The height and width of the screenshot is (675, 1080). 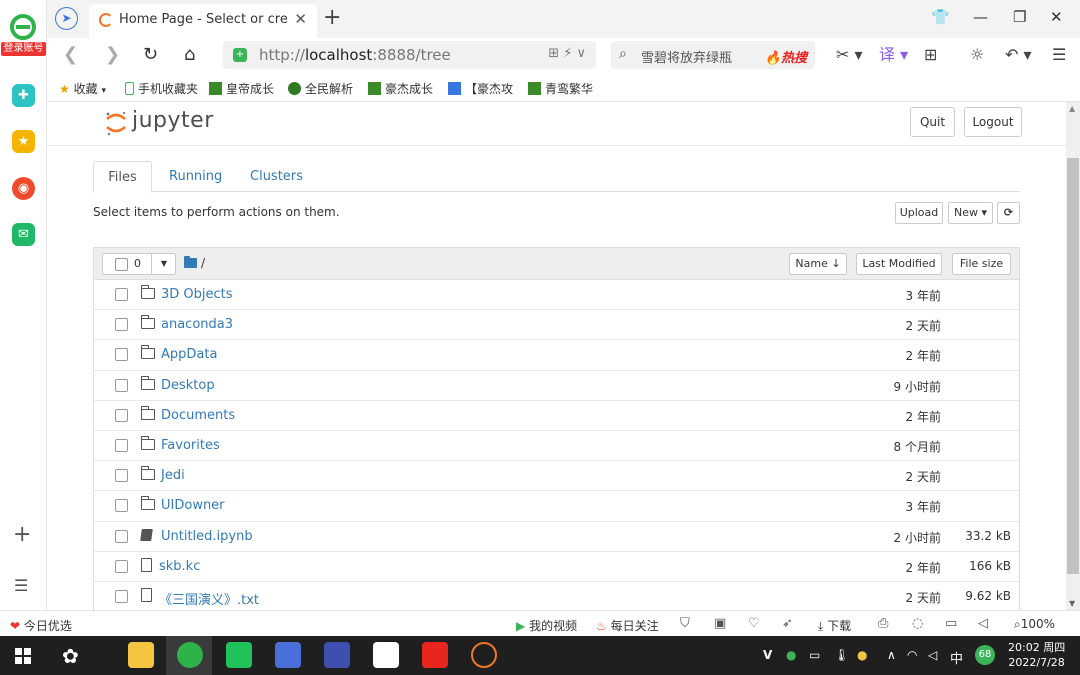 I want to click on bookmark-1: 皇帝成长, so click(x=241, y=88).